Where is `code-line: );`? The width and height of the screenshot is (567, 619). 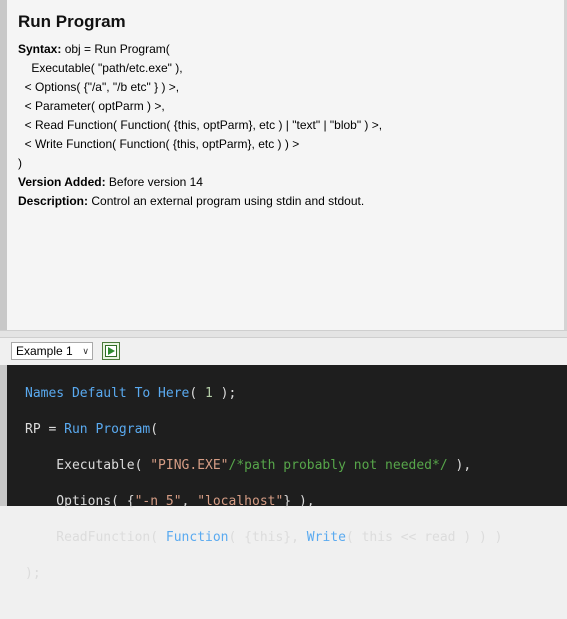
code-line: ); is located at coordinates (33, 573).